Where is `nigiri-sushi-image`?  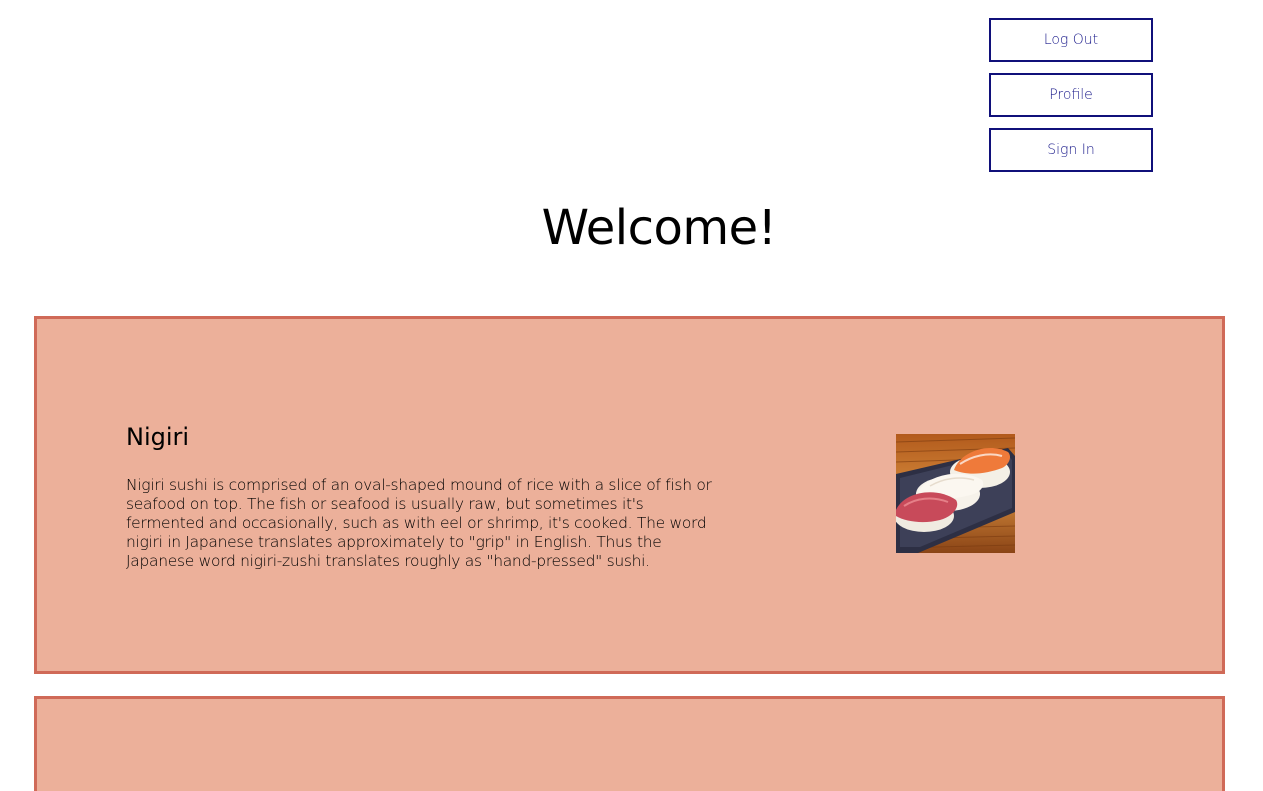 nigiri-sushi-image is located at coordinates (955, 493).